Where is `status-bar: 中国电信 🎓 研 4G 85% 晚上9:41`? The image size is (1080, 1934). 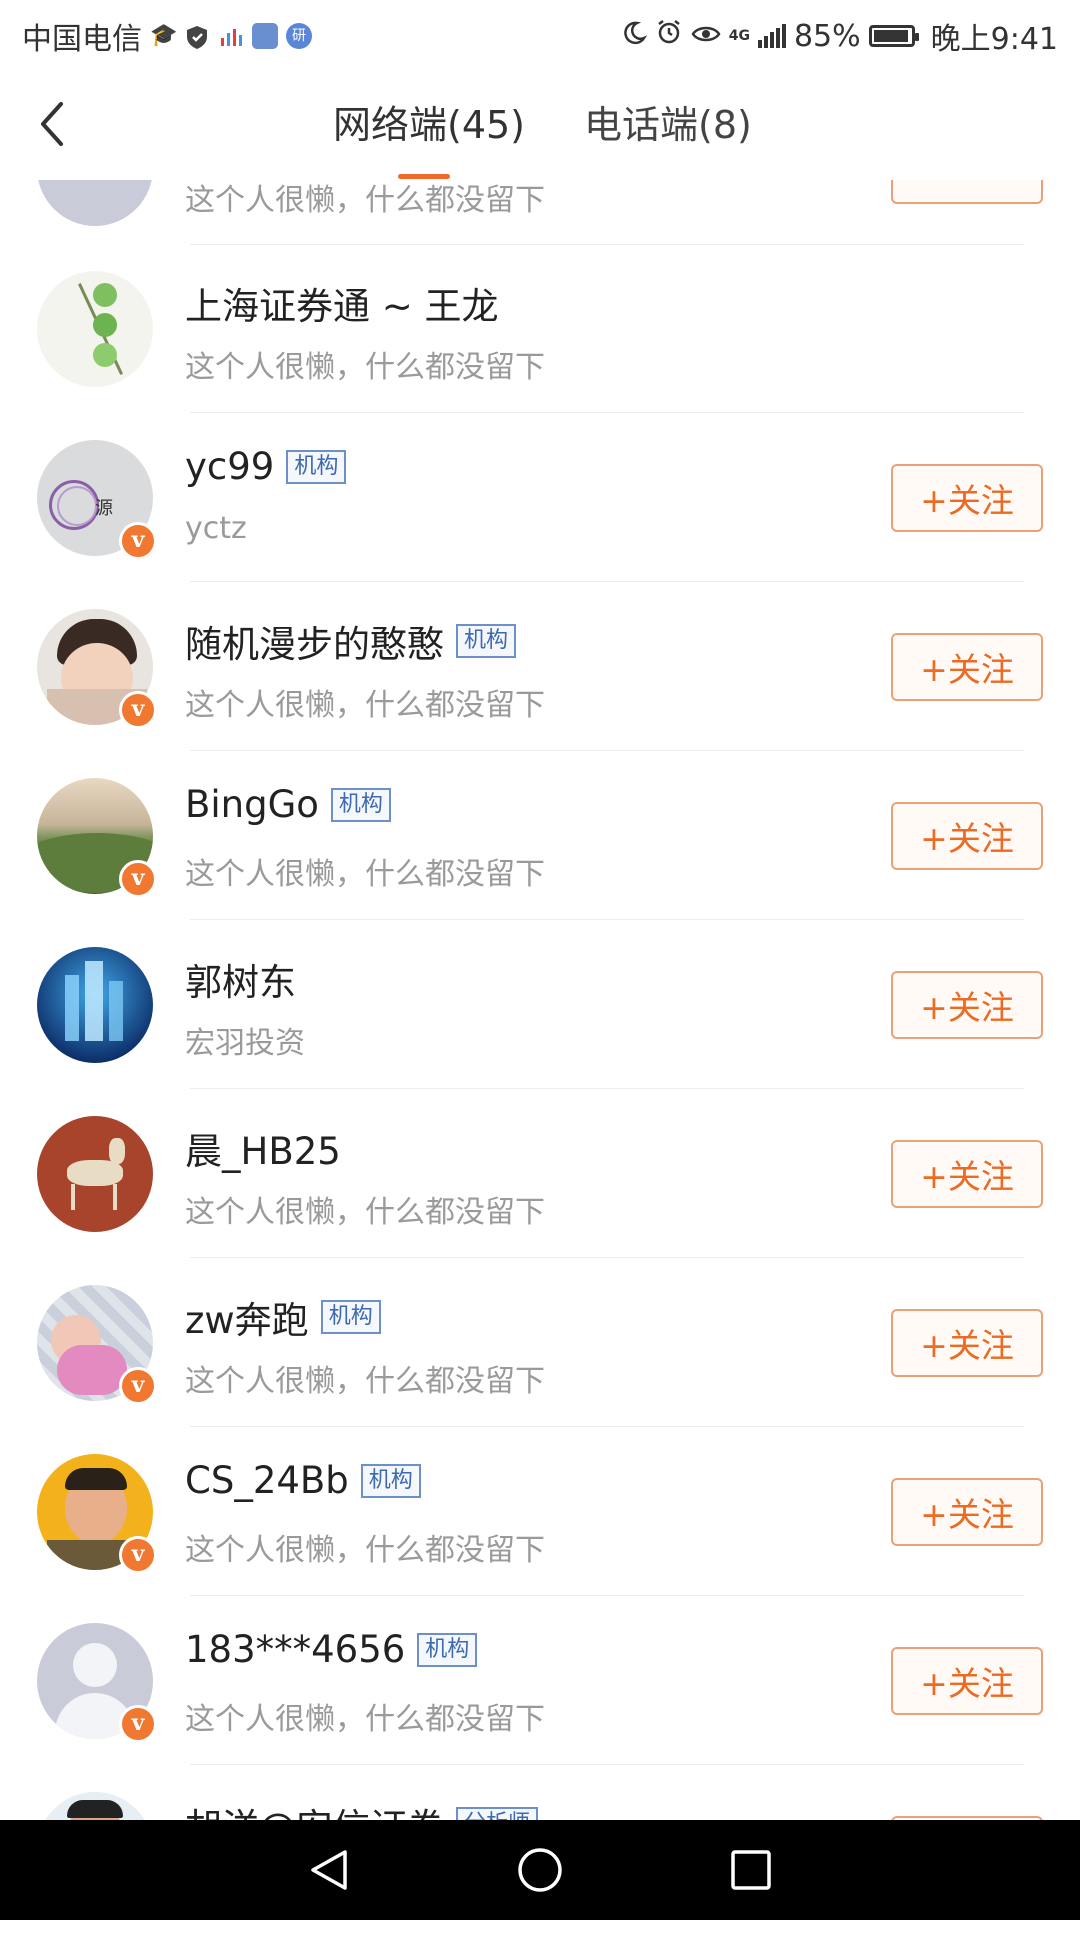 status-bar: 中国电信 🎓 研 4G 85% 晚上9:41 is located at coordinates (540, 32).